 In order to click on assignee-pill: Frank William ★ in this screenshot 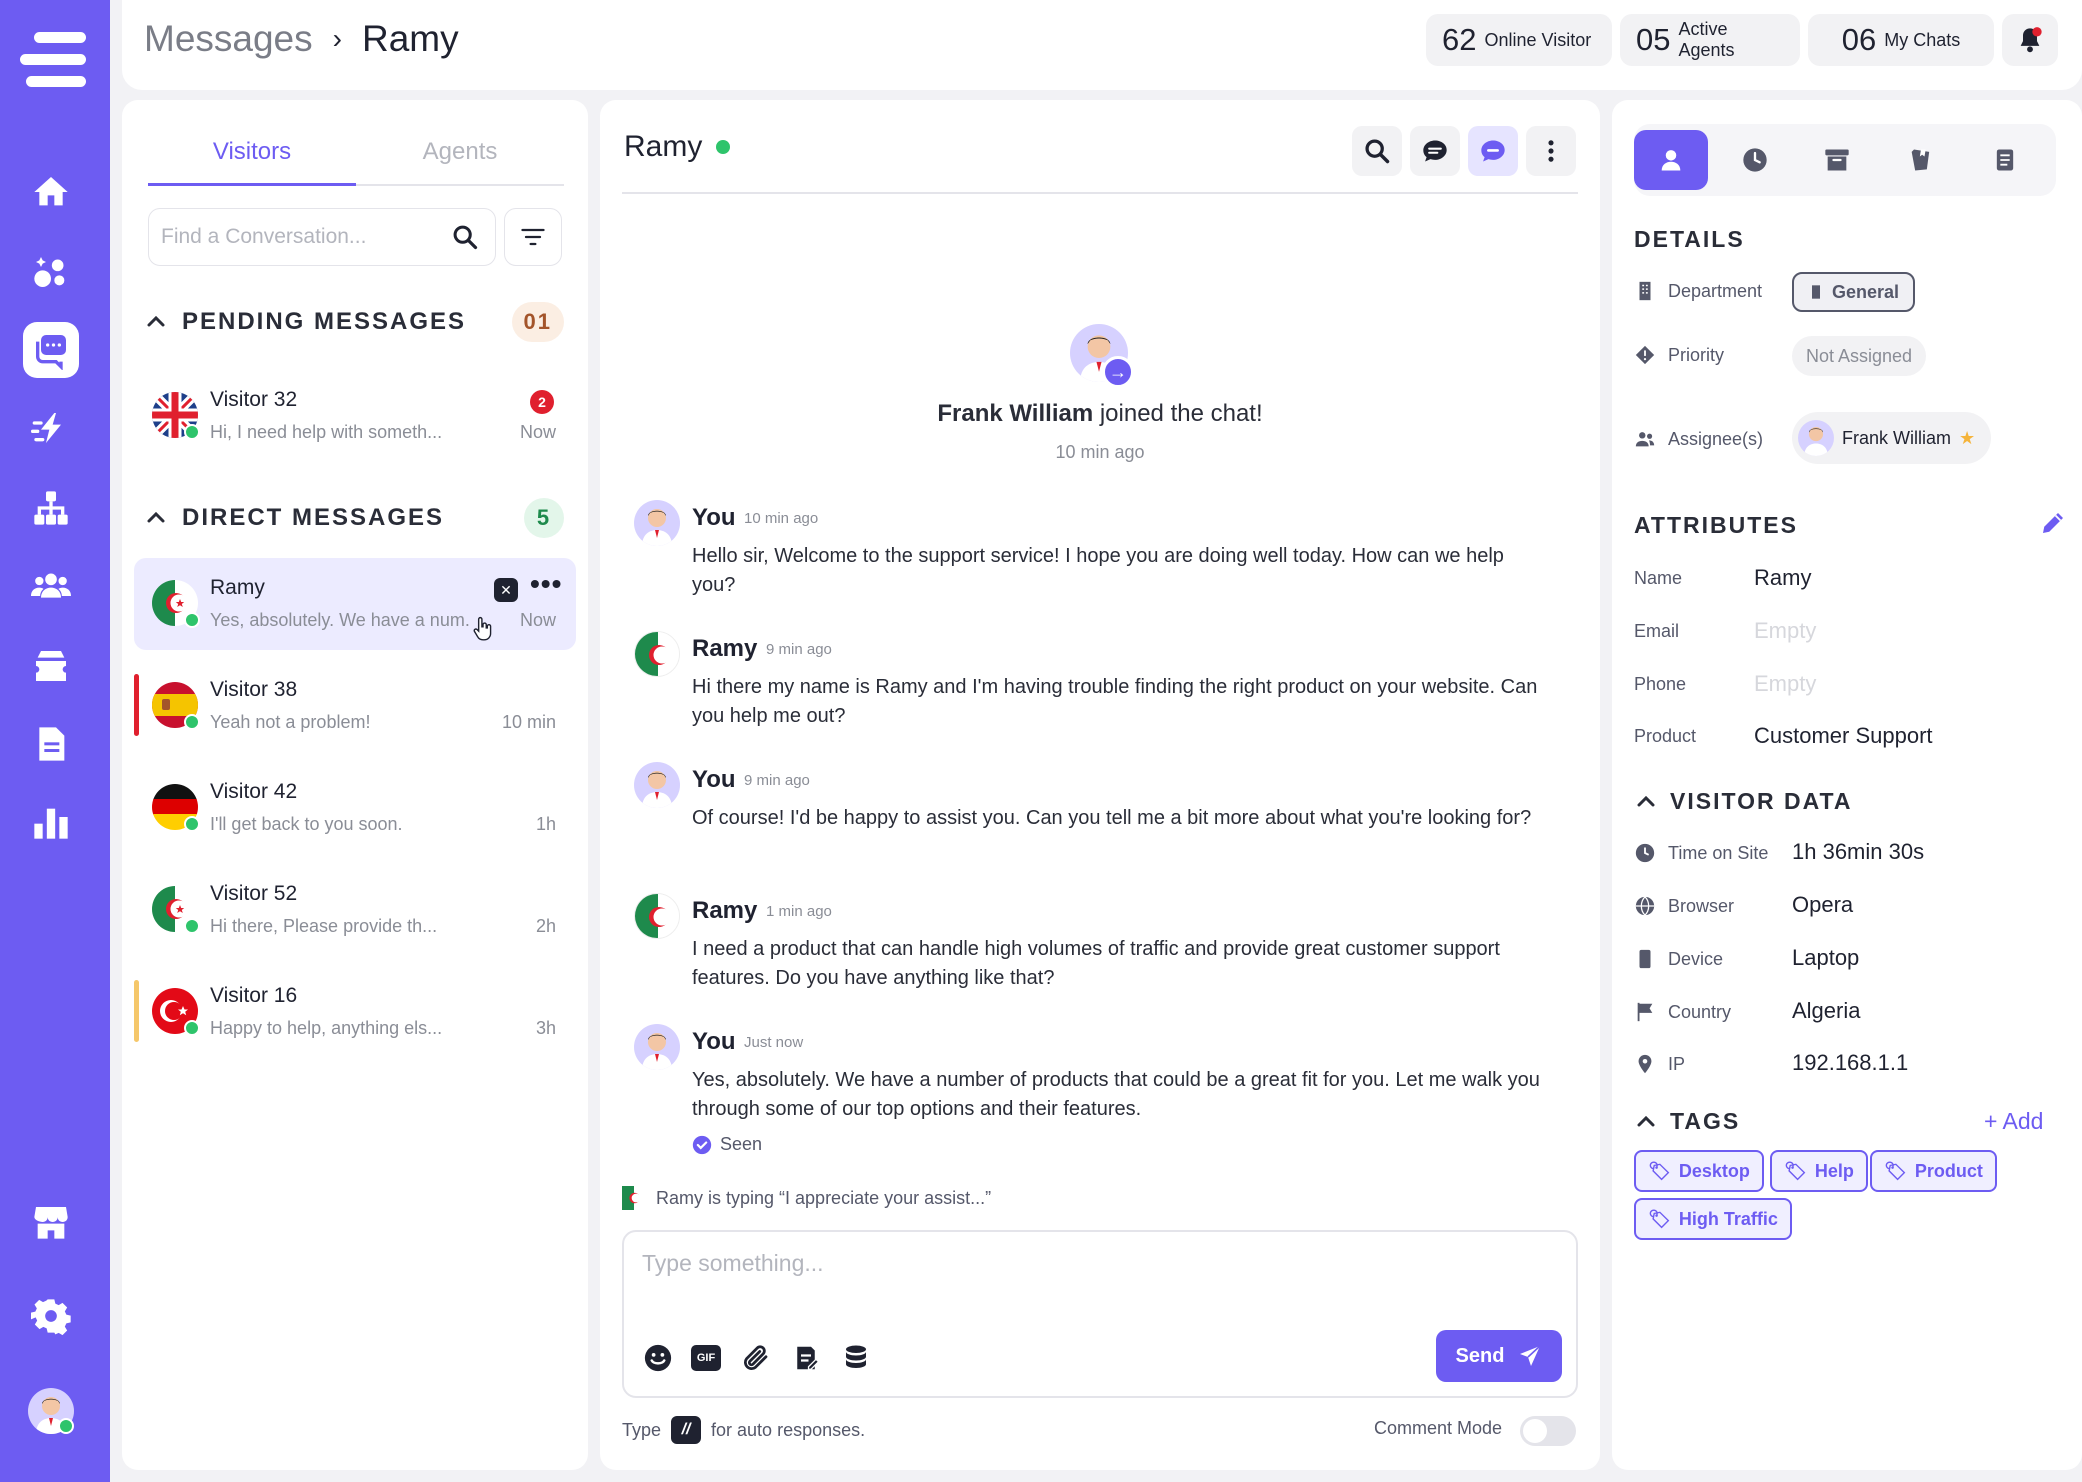, I will do `click(1892, 438)`.